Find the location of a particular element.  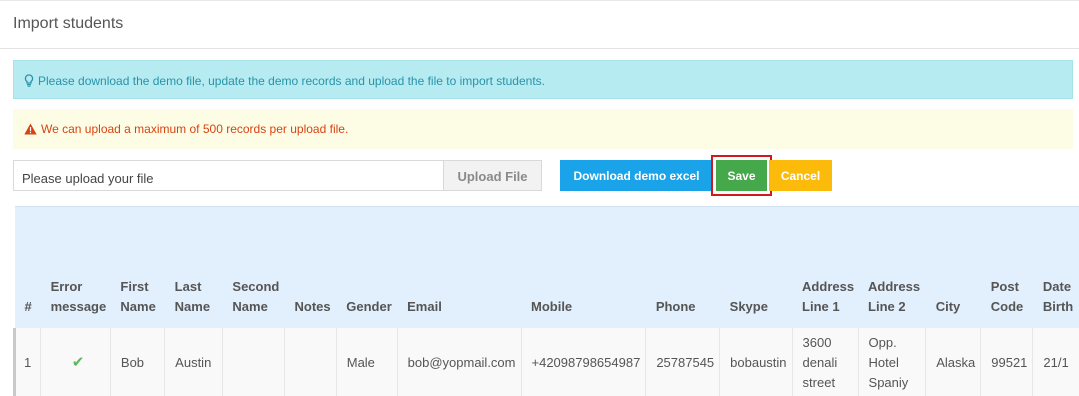

col-header-line2: Mobile is located at coordinates (552, 306).